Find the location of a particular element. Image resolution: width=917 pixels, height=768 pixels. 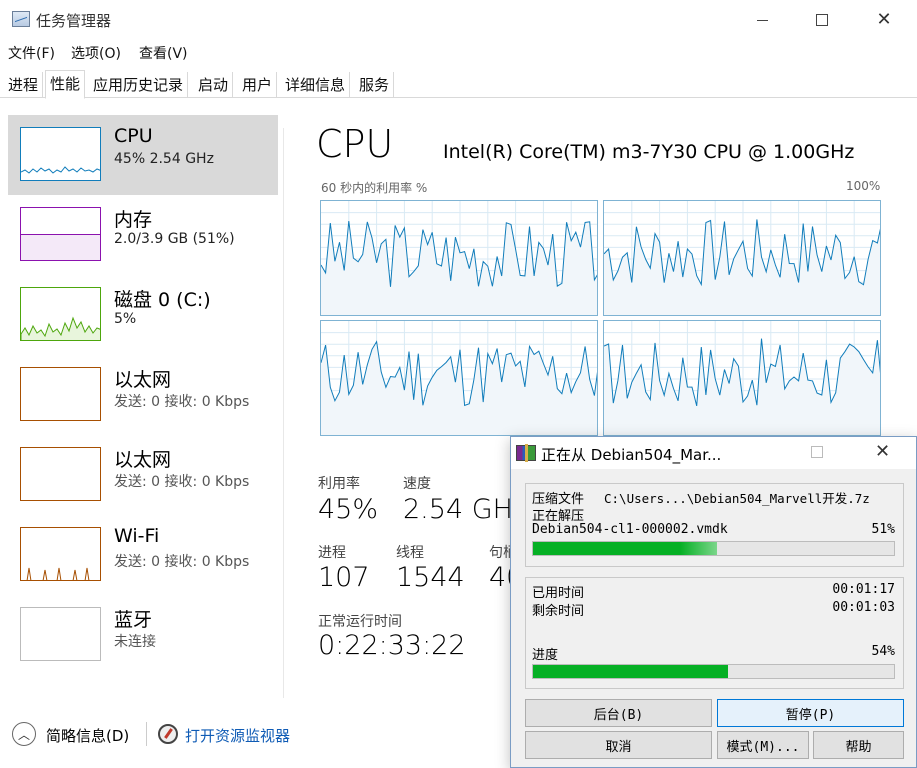

menu-options: 选项(O) is located at coordinates (96, 53).